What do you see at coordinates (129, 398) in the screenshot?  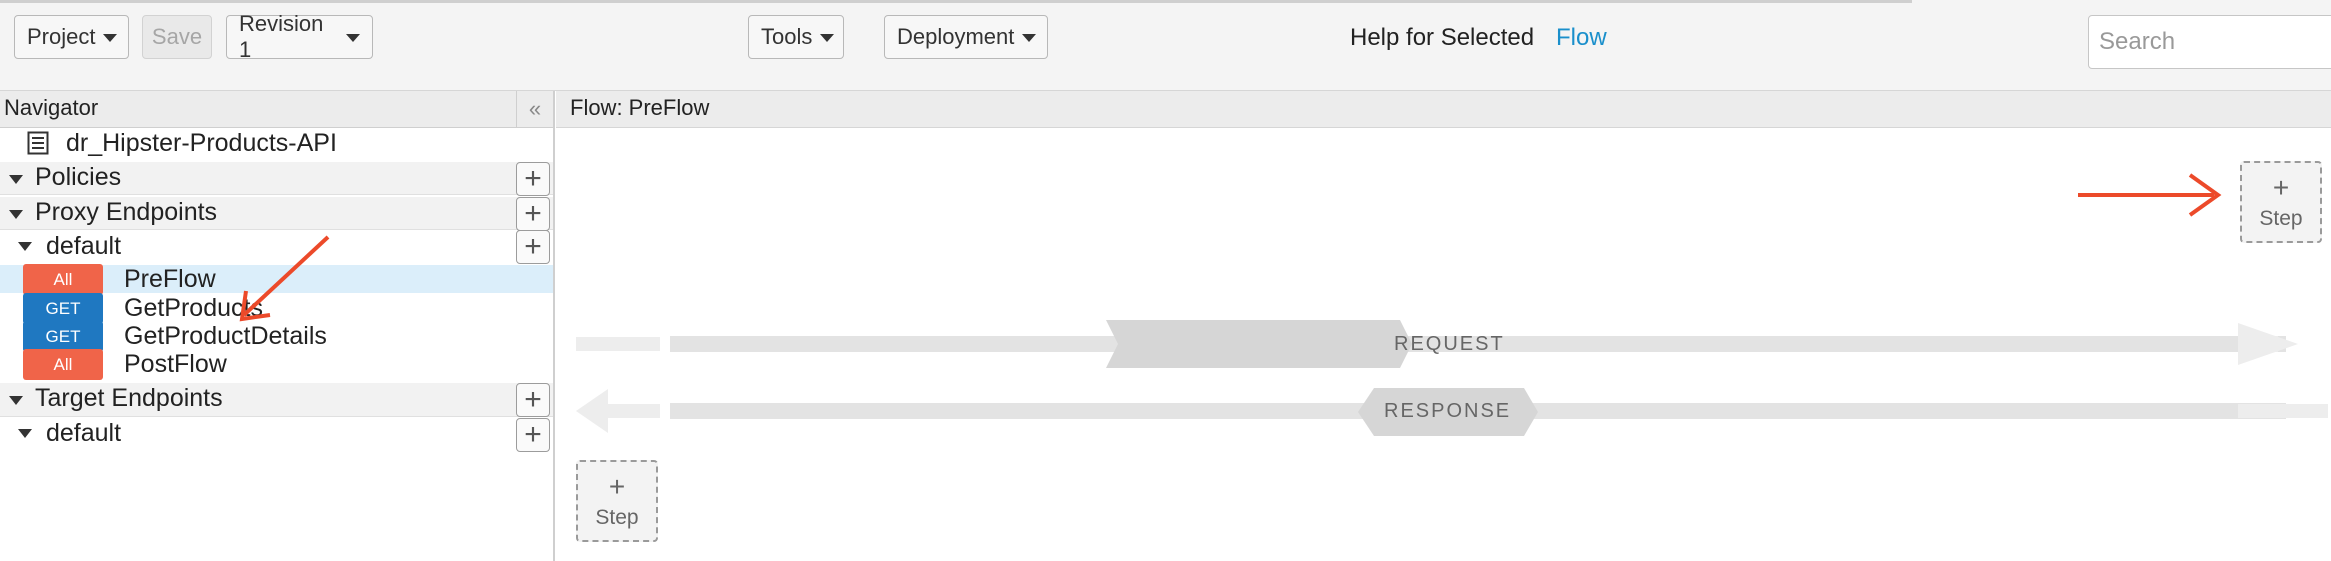 I see `target-endpoints-label: Target Endpoints` at bounding box center [129, 398].